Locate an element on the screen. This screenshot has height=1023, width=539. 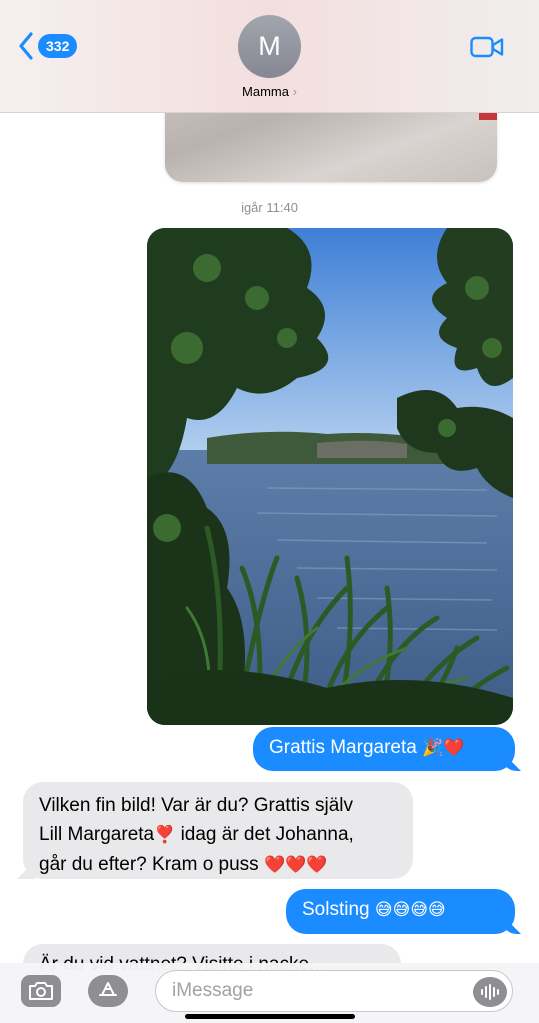
message-input-placeholder: iMessage is located at coordinates (213, 990).